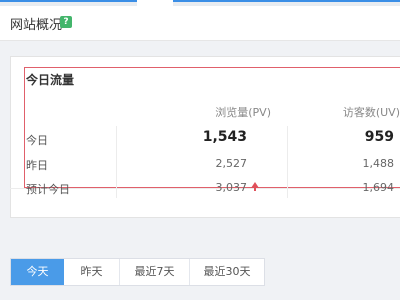 The image size is (400, 300). I want to click on pv-yesterday: 2,527, so click(231, 163).